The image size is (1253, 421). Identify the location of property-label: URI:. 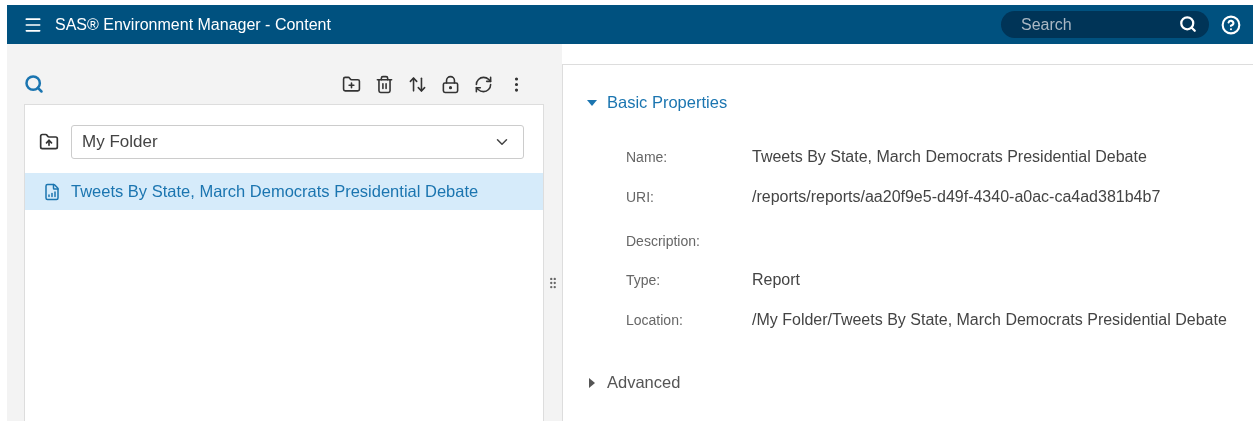
(640, 197).